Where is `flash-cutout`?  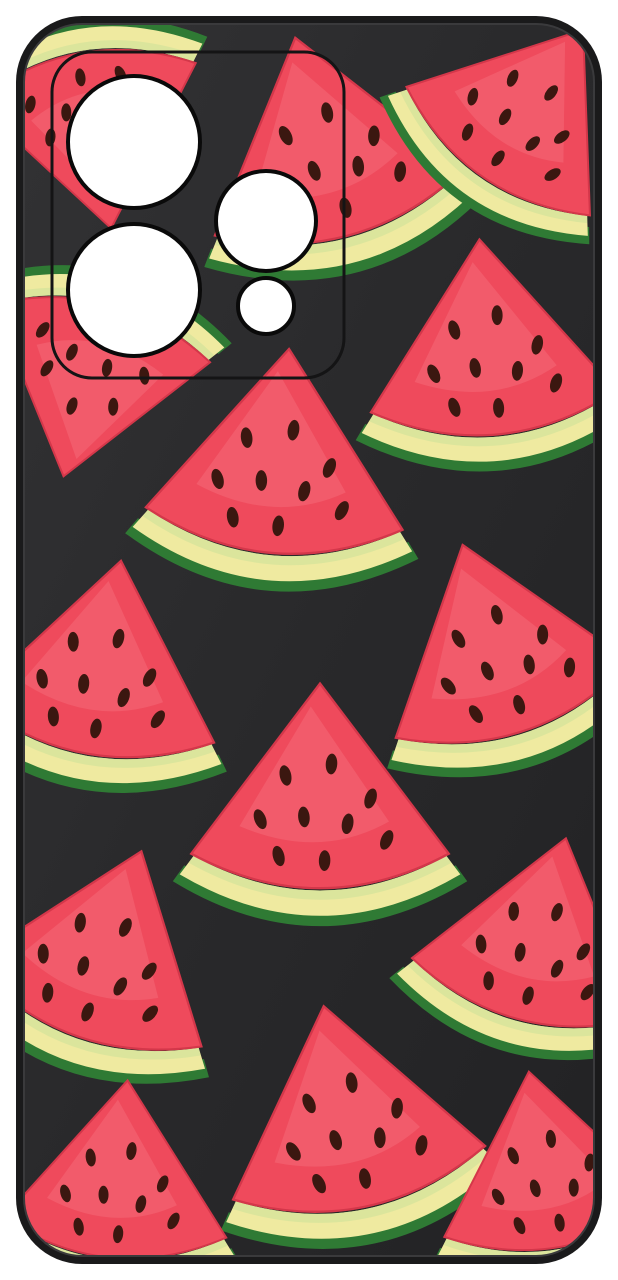
flash-cutout is located at coordinates (266, 306).